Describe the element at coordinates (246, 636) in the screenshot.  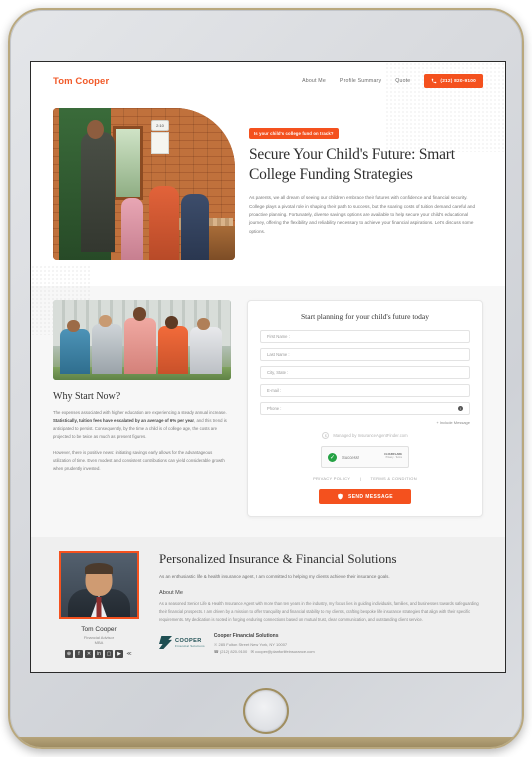
I see `company-name: Cooper Financial Solutions` at that location.